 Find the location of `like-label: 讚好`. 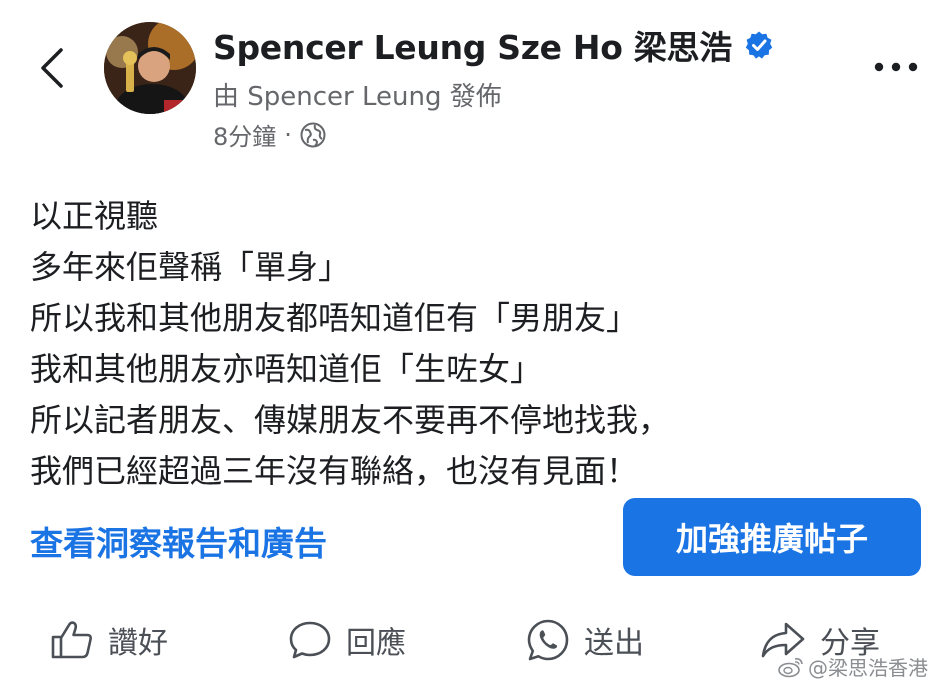

like-label: 讚好 is located at coordinates (138, 643).